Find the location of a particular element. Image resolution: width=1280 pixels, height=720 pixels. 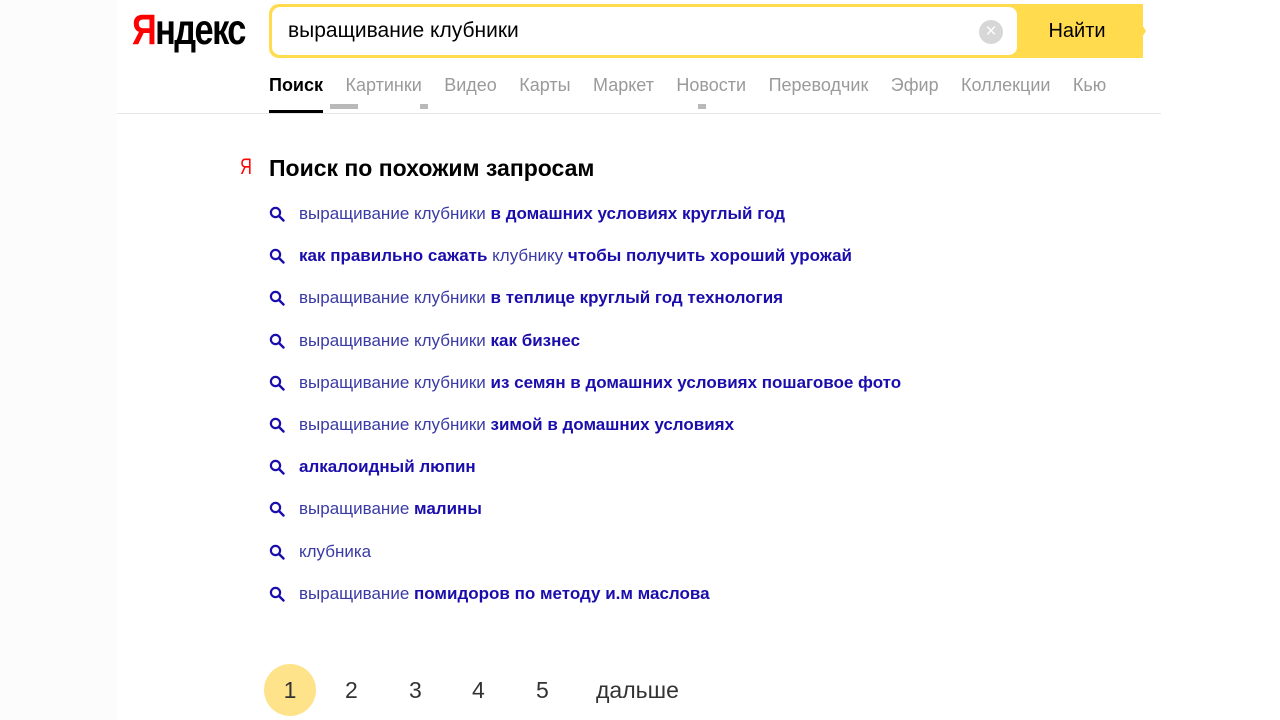

tab-news: Новости is located at coordinates (711, 85).